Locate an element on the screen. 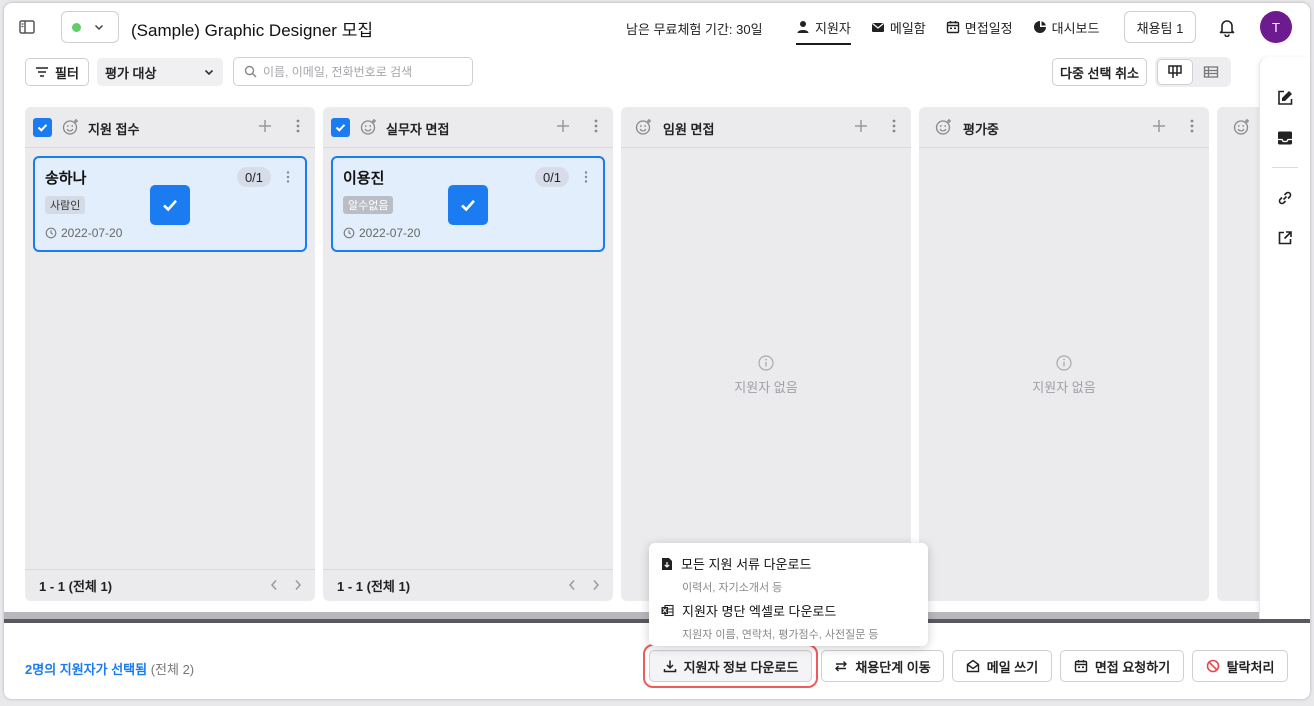  list-view-button is located at coordinates (1211, 72).